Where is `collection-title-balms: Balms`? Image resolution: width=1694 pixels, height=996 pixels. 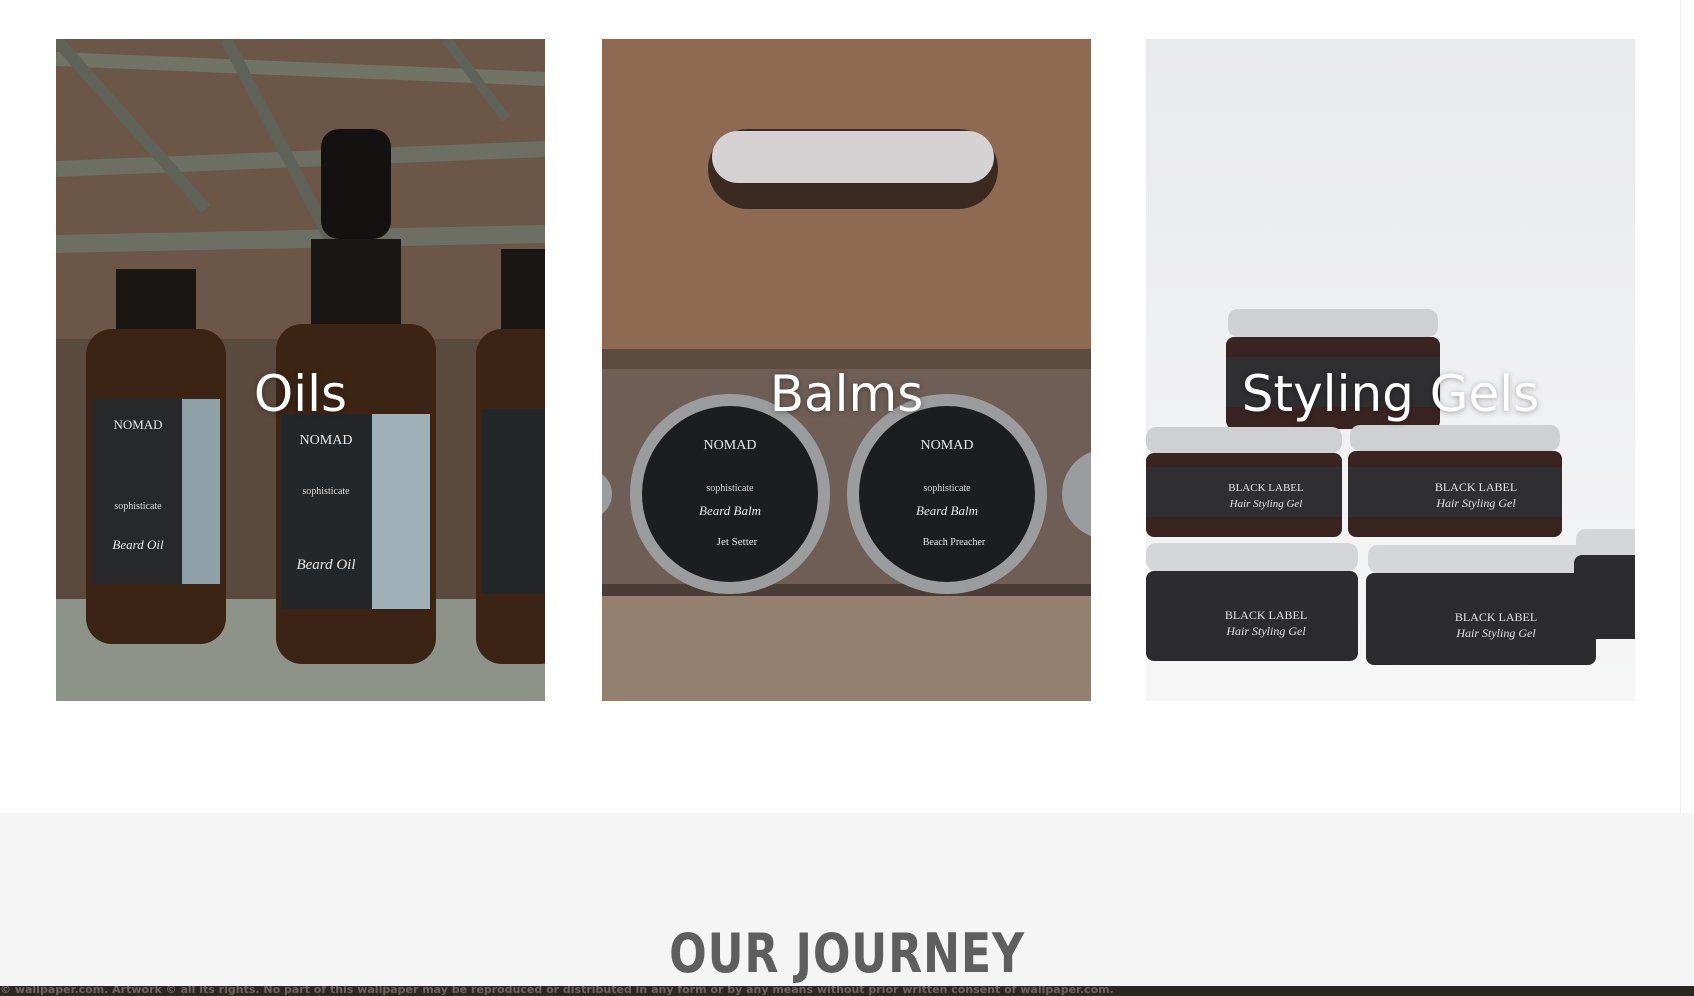
collection-title-balms: Balms is located at coordinates (846, 394).